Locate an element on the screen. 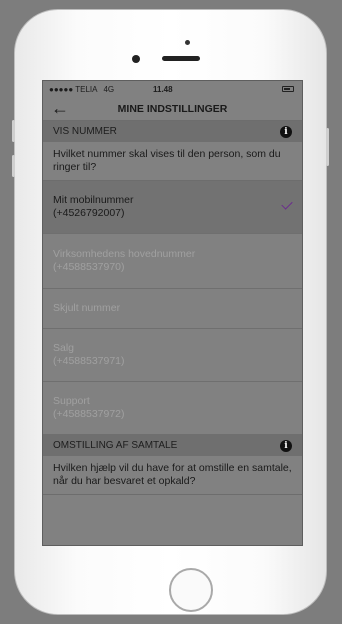 The image size is (342, 624). section-header-vis-nummer: VIS NUMMER i is located at coordinates (172, 131).